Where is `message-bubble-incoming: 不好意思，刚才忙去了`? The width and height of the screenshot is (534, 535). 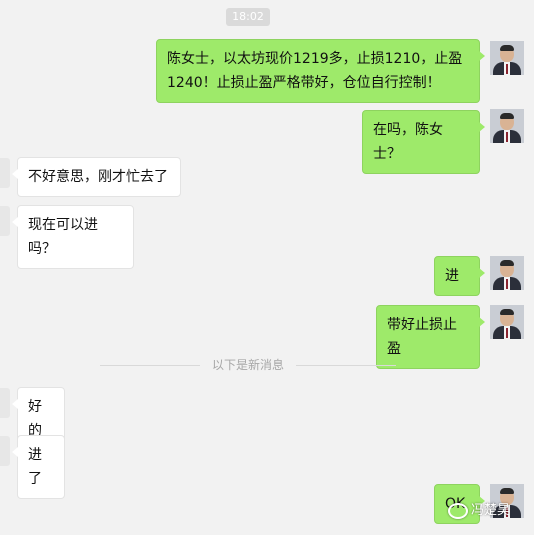
message-bubble-incoming: 不好意思，刚才忙去了 is located at coordinates (96, 177).